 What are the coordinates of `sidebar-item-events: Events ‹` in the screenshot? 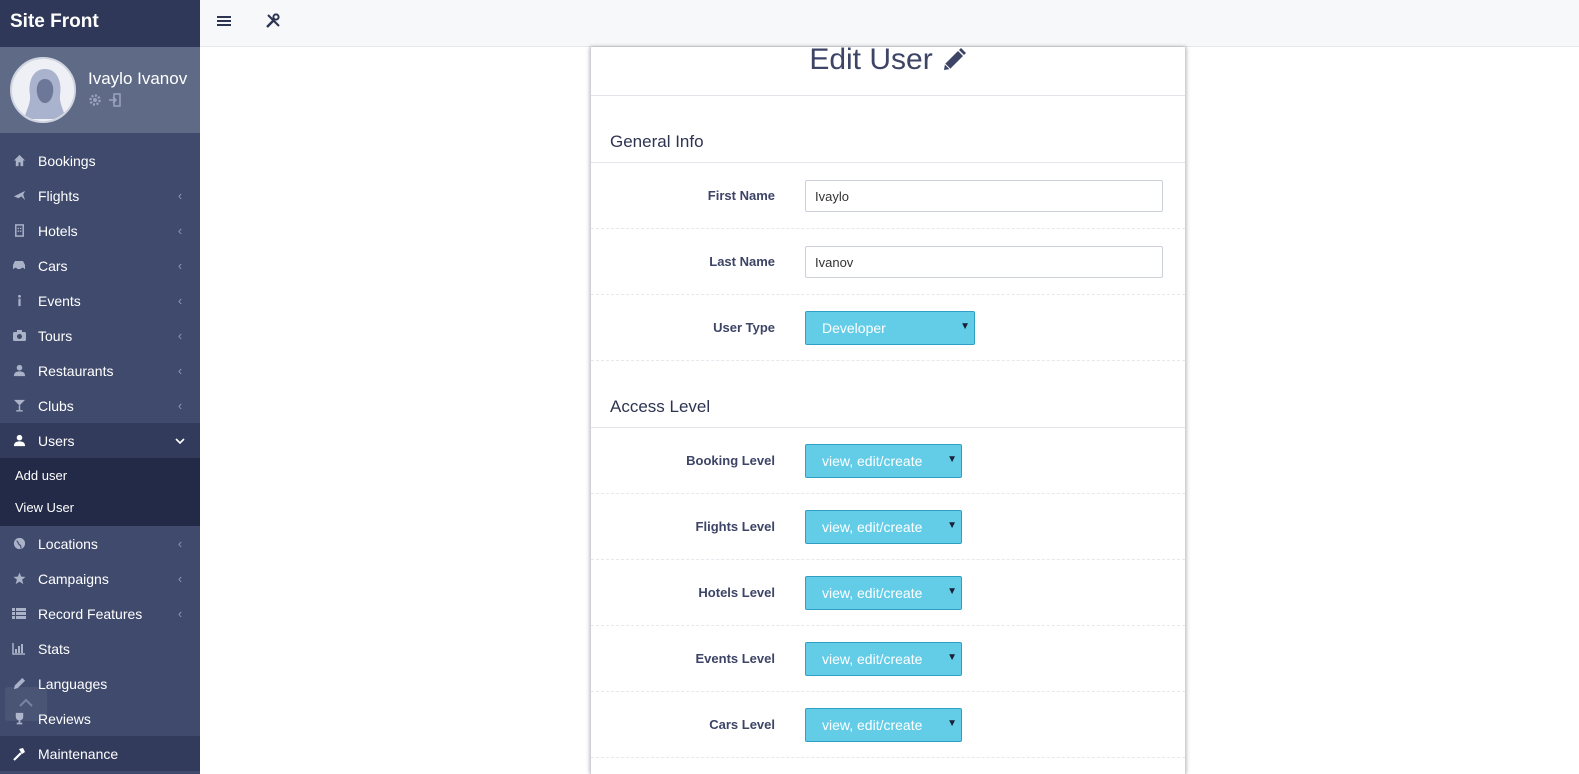 It's located at (100, 300).